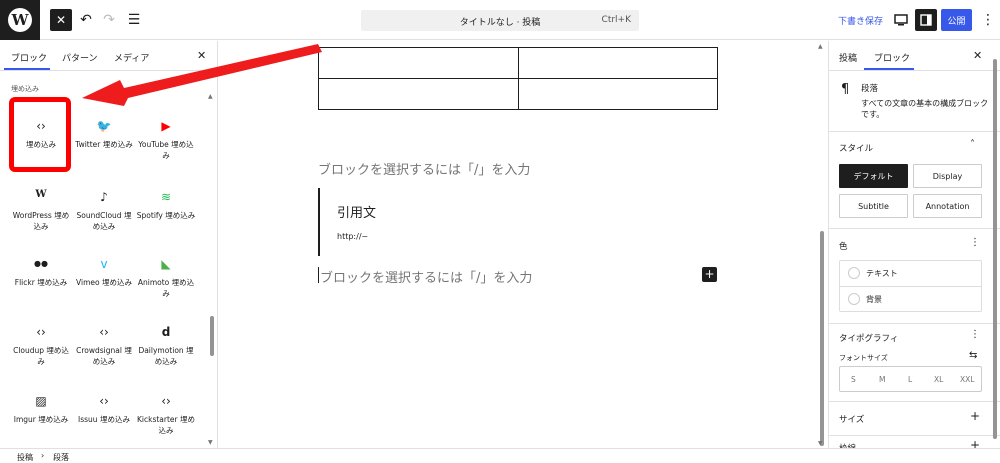  Describe the element at coordinates (104, 356) in the screenshot. I see `block-item-label: Crowdsignal 埋め込み` at that location.